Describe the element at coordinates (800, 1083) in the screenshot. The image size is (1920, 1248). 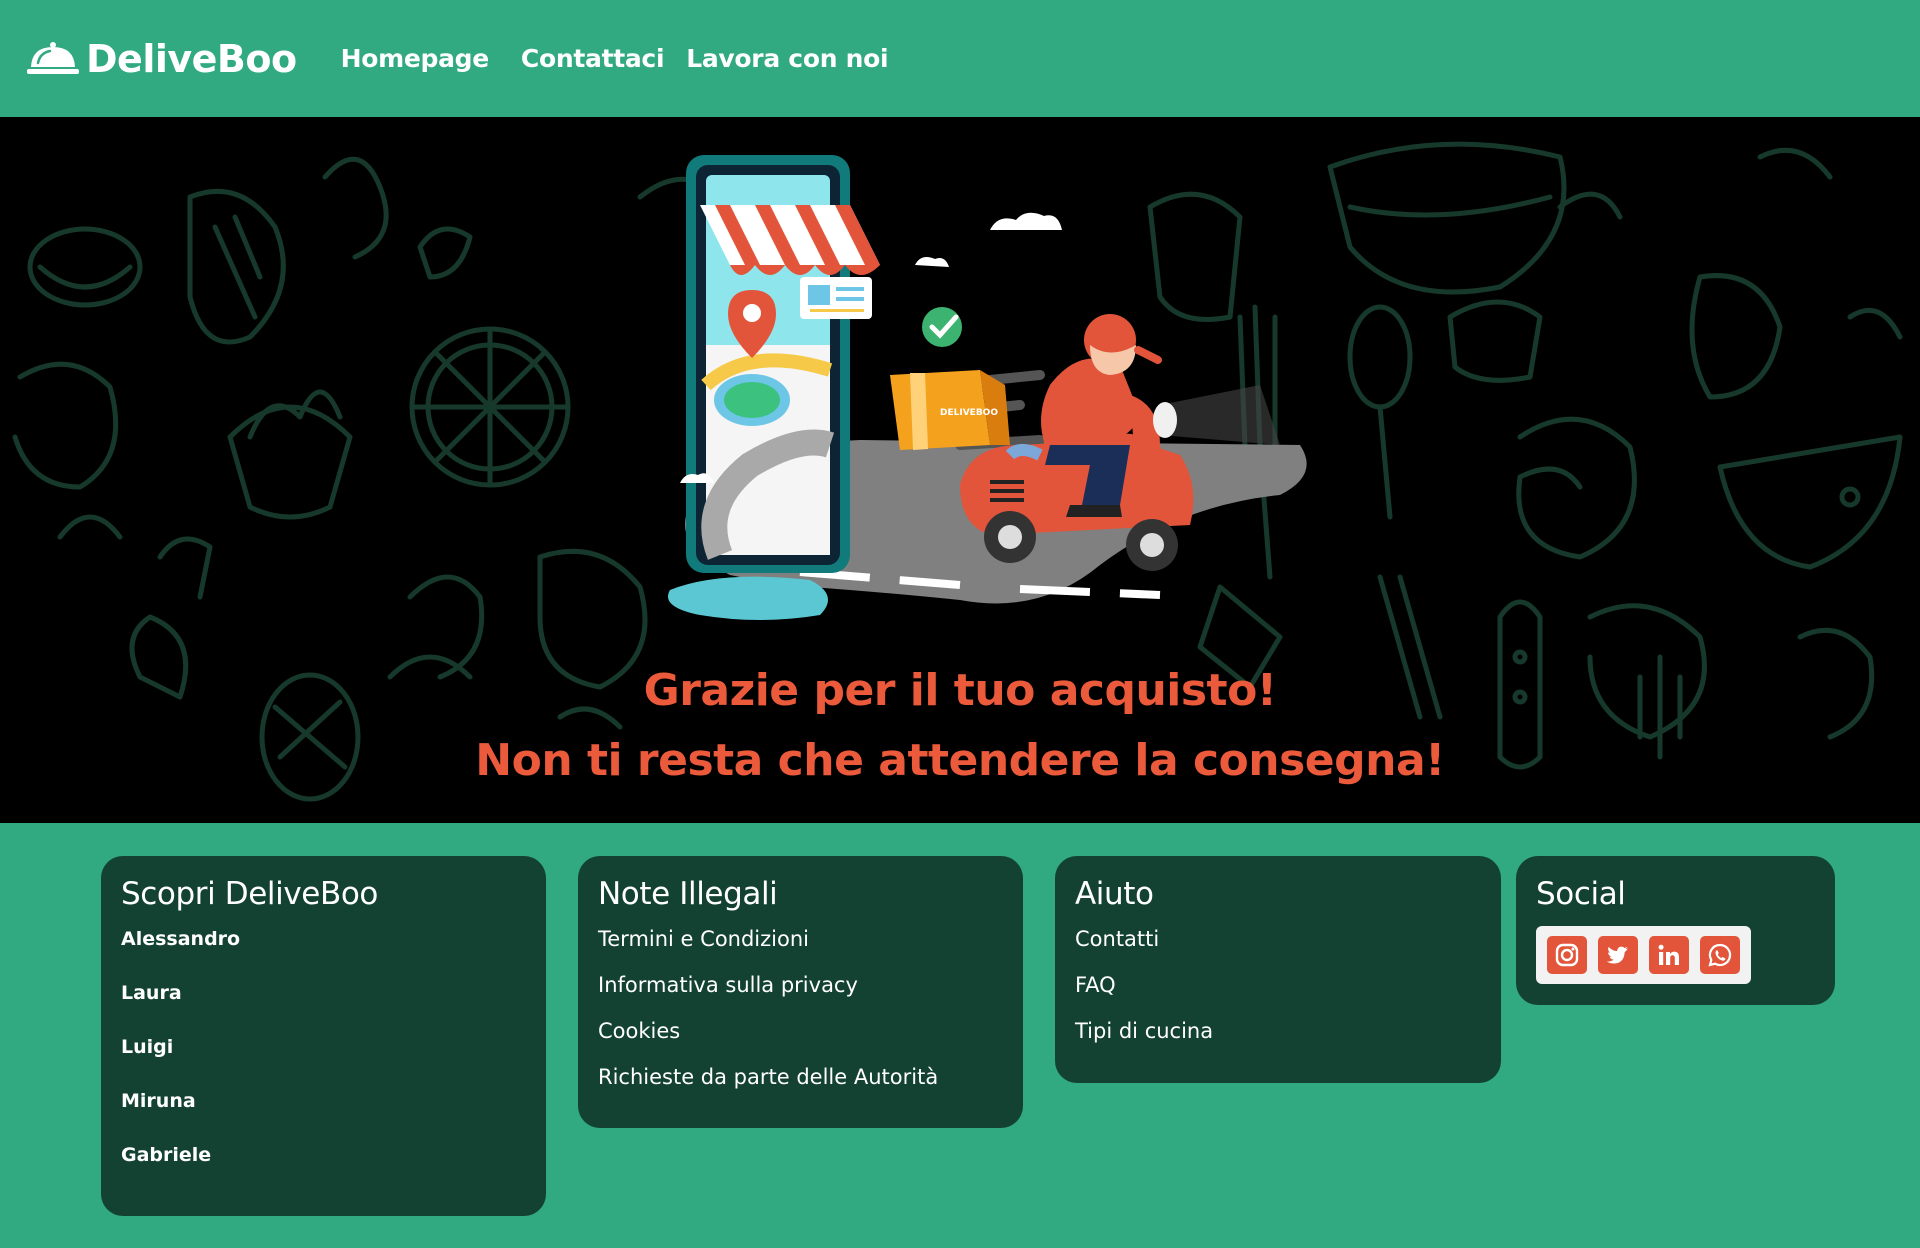
I see `link-autorita: Richieste da parte delle Autorità` at that location.